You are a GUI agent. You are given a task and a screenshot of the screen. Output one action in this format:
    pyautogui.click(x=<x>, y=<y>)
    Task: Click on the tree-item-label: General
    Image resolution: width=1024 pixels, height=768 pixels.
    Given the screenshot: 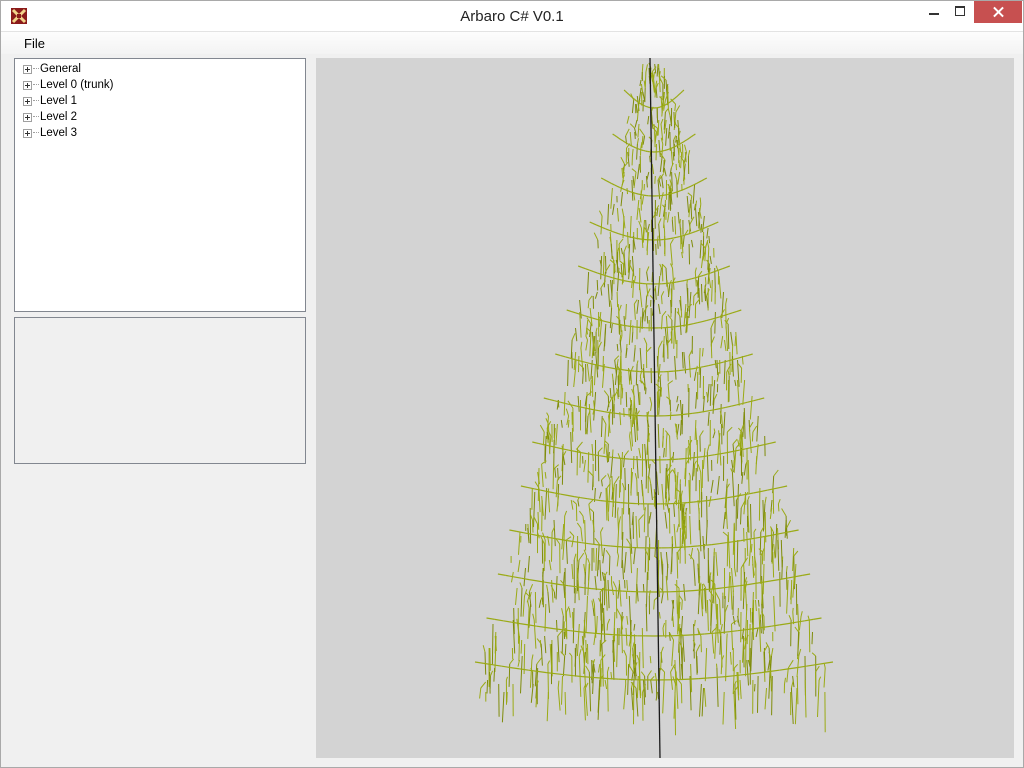 What is the action you would take?
    pyautogui.click(x=60, y=69)
    